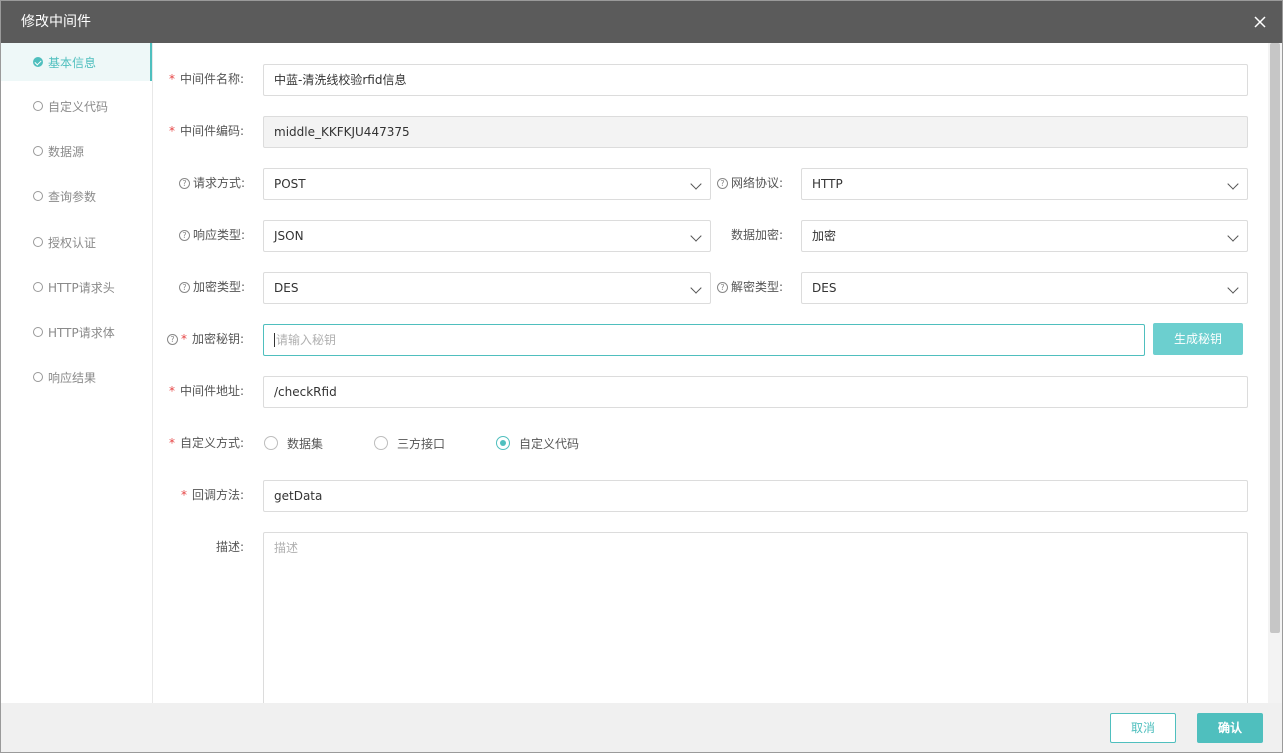 The image size is (1283, 753). What do you see at coordinates (755, 392) in the screenshot?
I see `address-input: /checkRfid` at bounding box center [755, 392].